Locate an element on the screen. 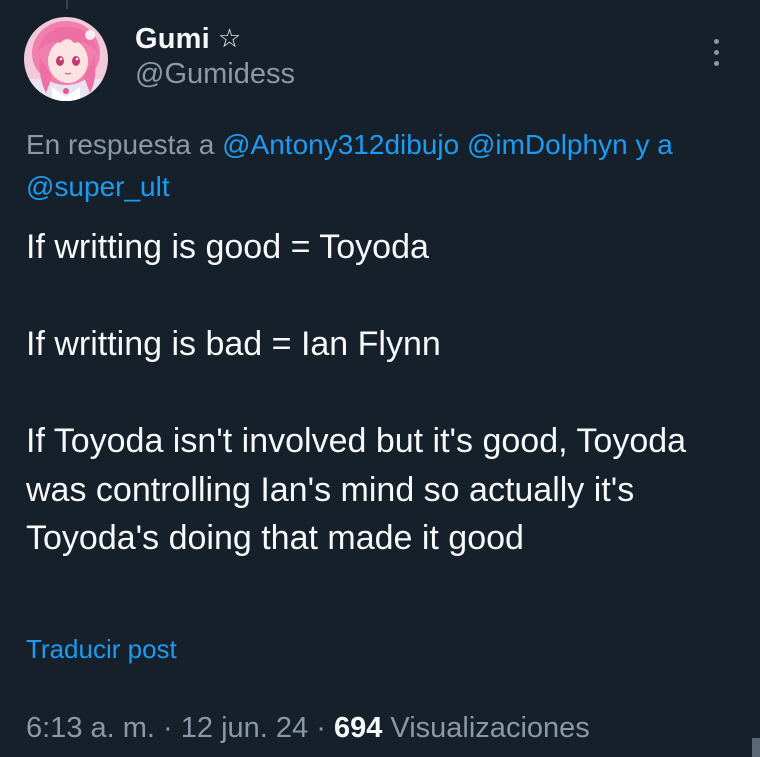 The image size is (760, 757). star-outline-icon: ☆ is located at coordinates (229, 39).